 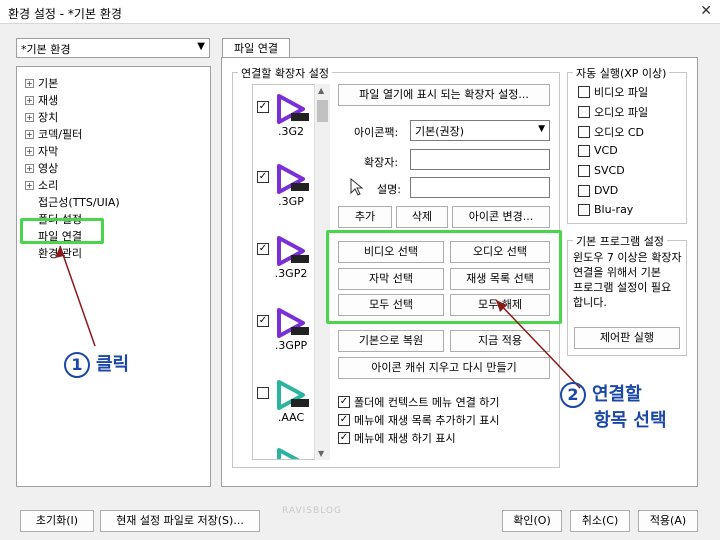 I want to click on play-menu-option: ✓ 메뉴에 재생 하기 표시, so click(x=397, y=438).